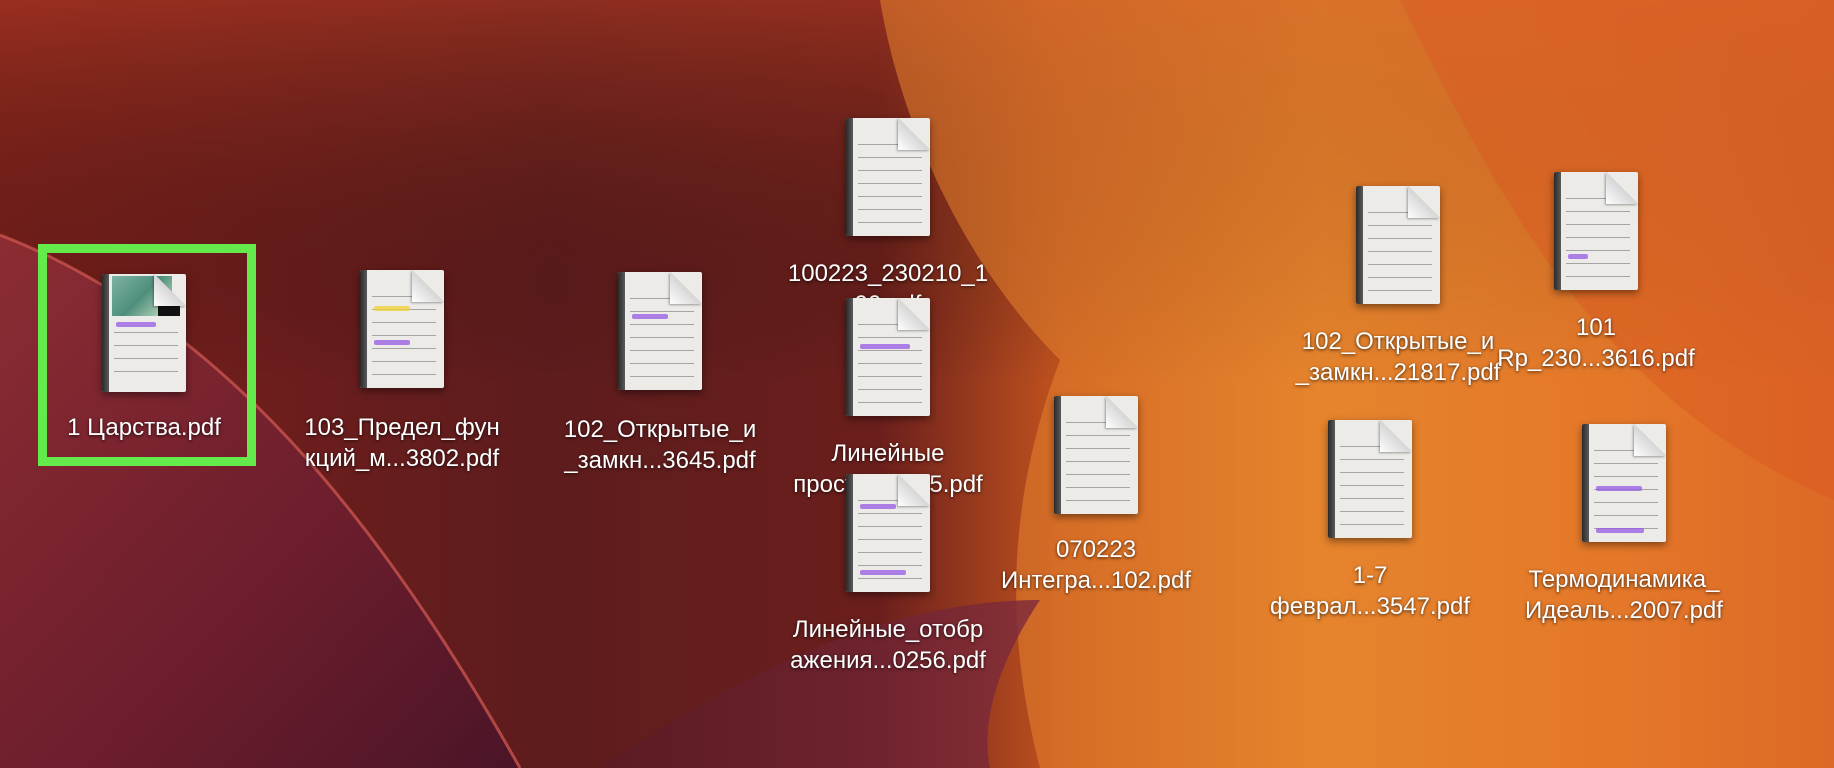 This screenshot has height=768, width=1834. What do you see at coordinates (660, 460) in the screenshot?
I see `file-name-line2: _замкн...3645.pdf` at bounding box center [660, 460].